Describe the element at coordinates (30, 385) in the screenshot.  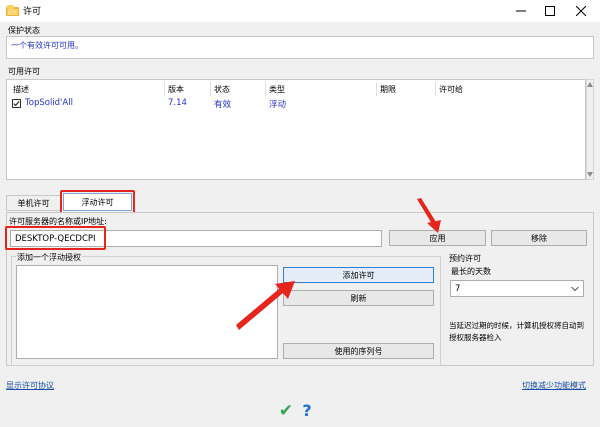
I see `show-agreement-link: 显示许可协议` at that location.